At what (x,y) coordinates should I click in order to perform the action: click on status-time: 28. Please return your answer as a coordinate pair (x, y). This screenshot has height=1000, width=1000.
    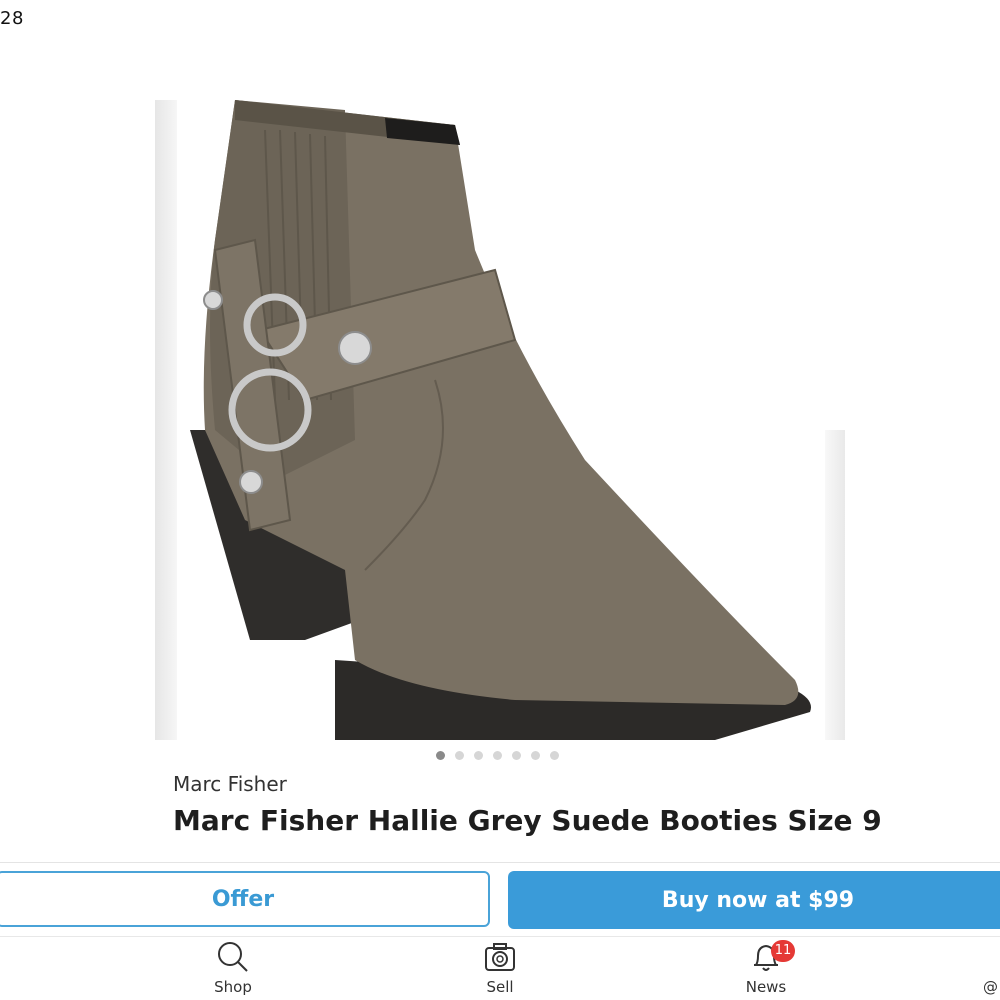
    Looking at the image, I should click on (12, 18).